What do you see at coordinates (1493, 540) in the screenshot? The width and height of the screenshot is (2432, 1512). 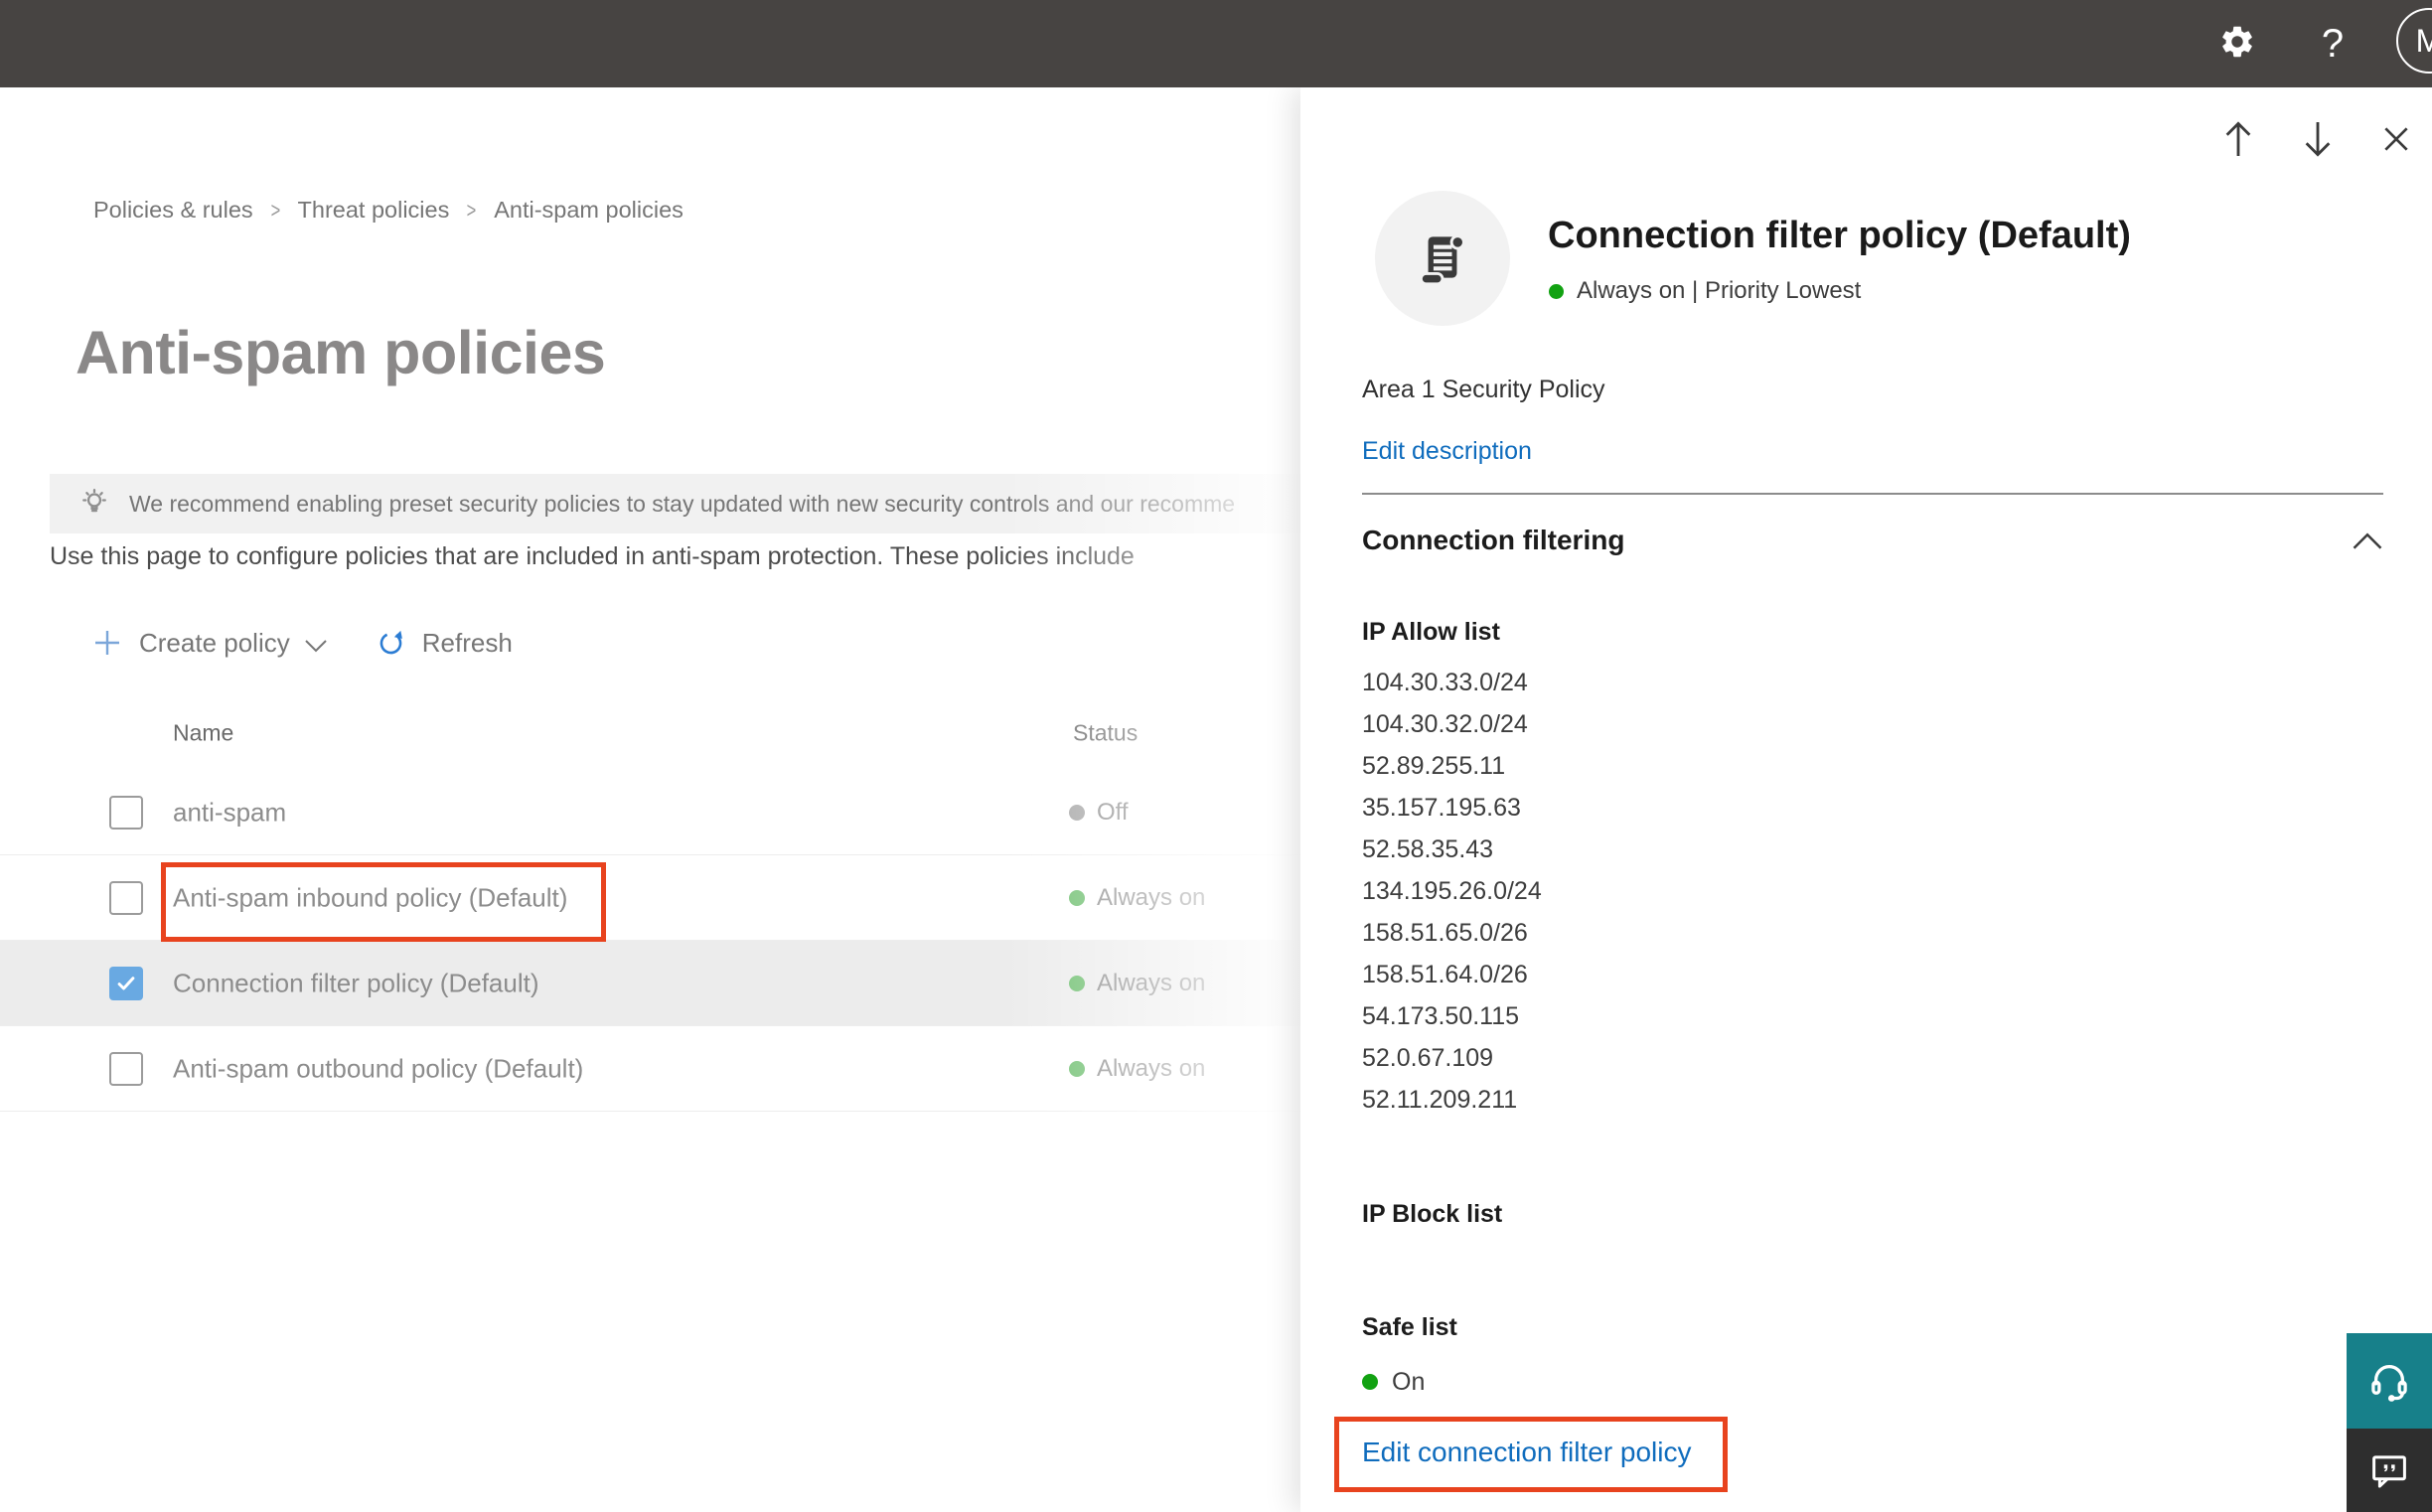 I see `section-title: Connection filtering` at bounding box center [1493, 540].